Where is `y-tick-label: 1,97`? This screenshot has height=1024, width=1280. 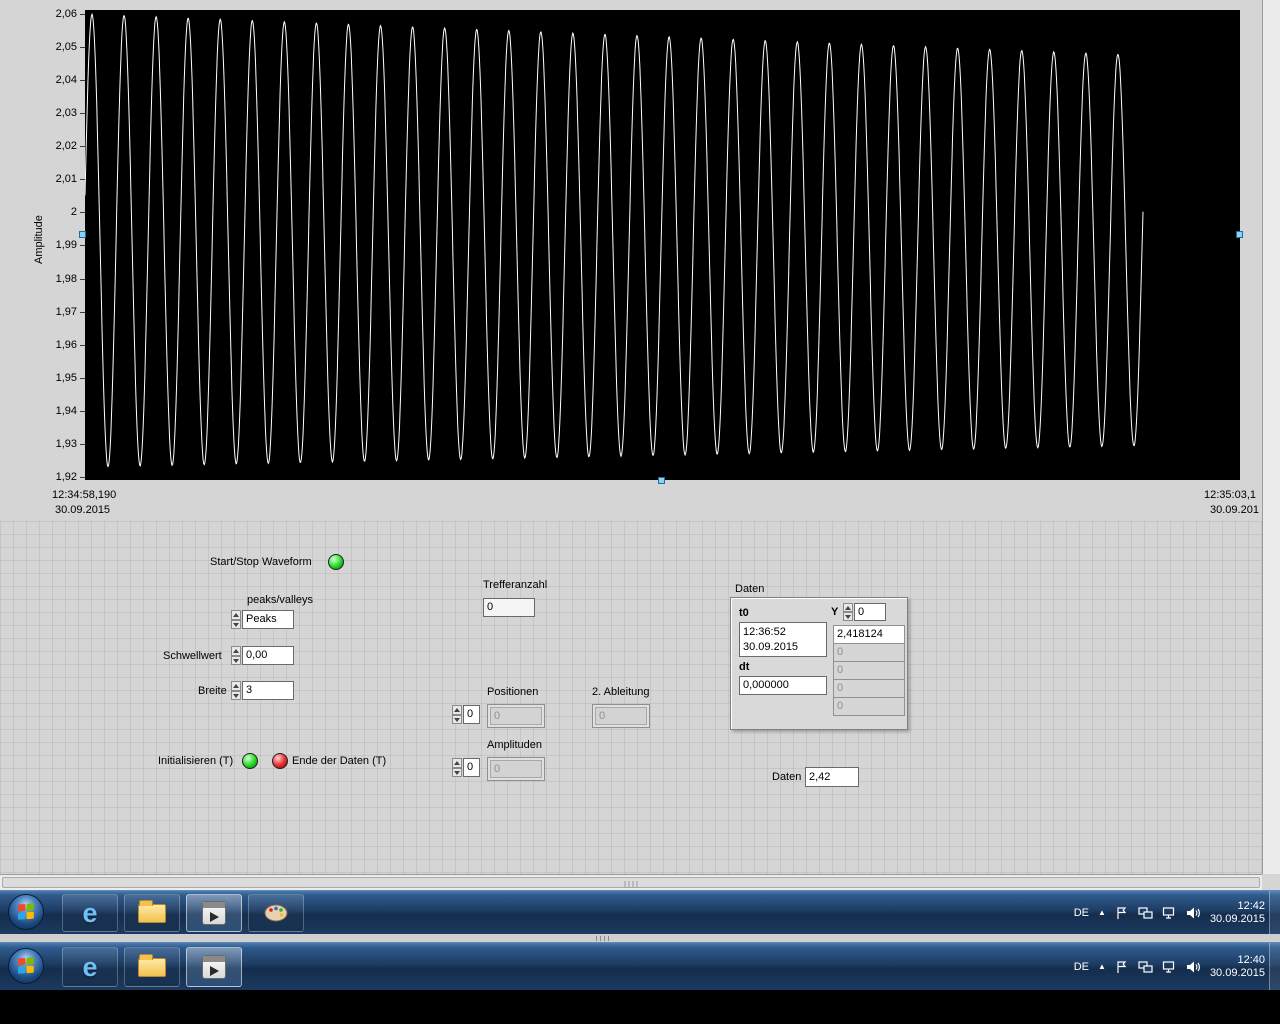
y-tick-label: 1,97 is located at coordinates (66, 311).